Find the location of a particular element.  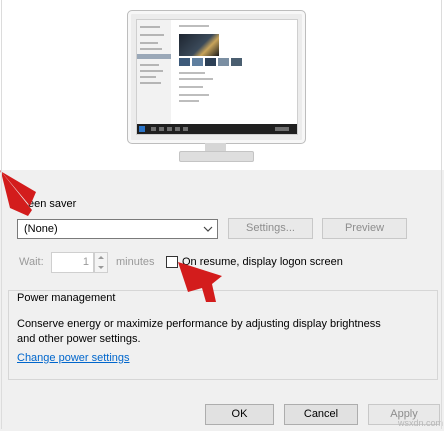

monitor-preview-illustration is located at coordinates (216, 87).